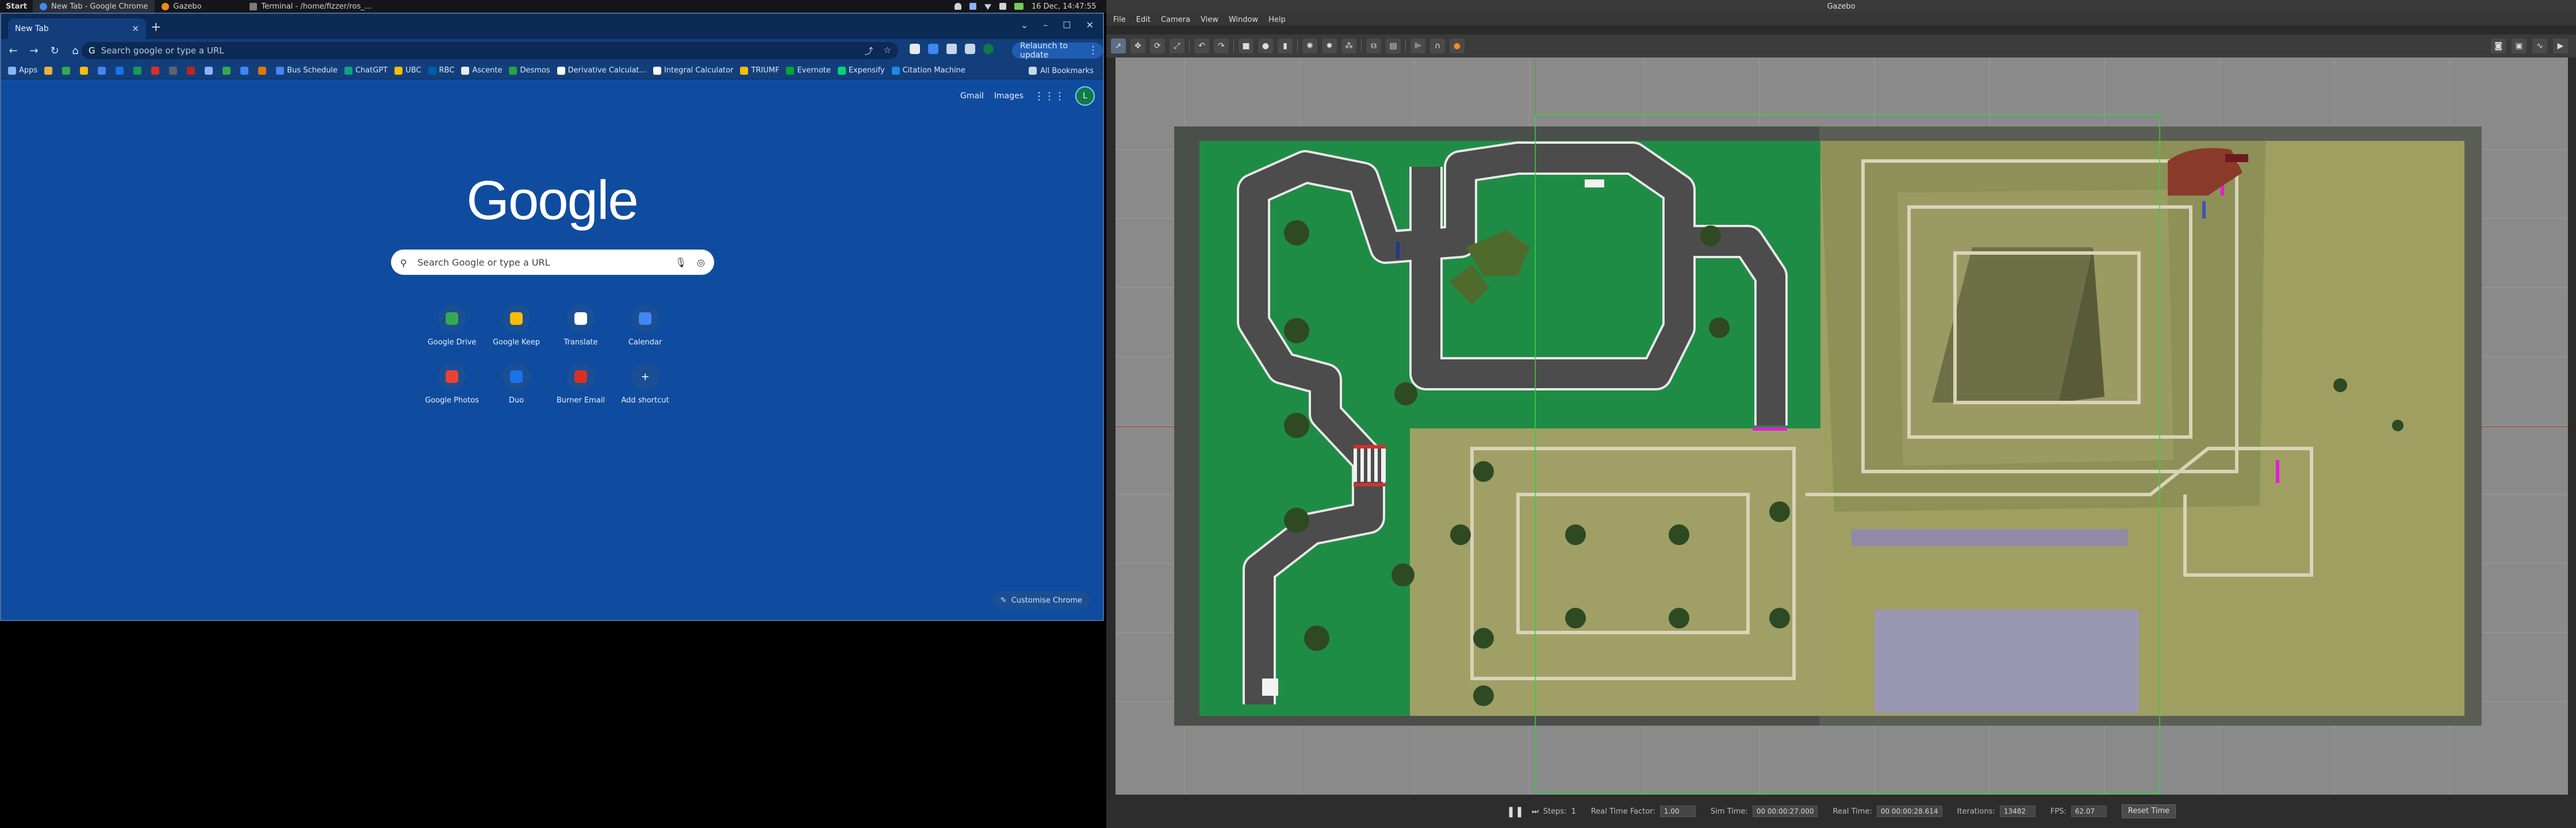 This screenshot has width=2576, height=828. I want to click on profile-icon, so click(988, 49).